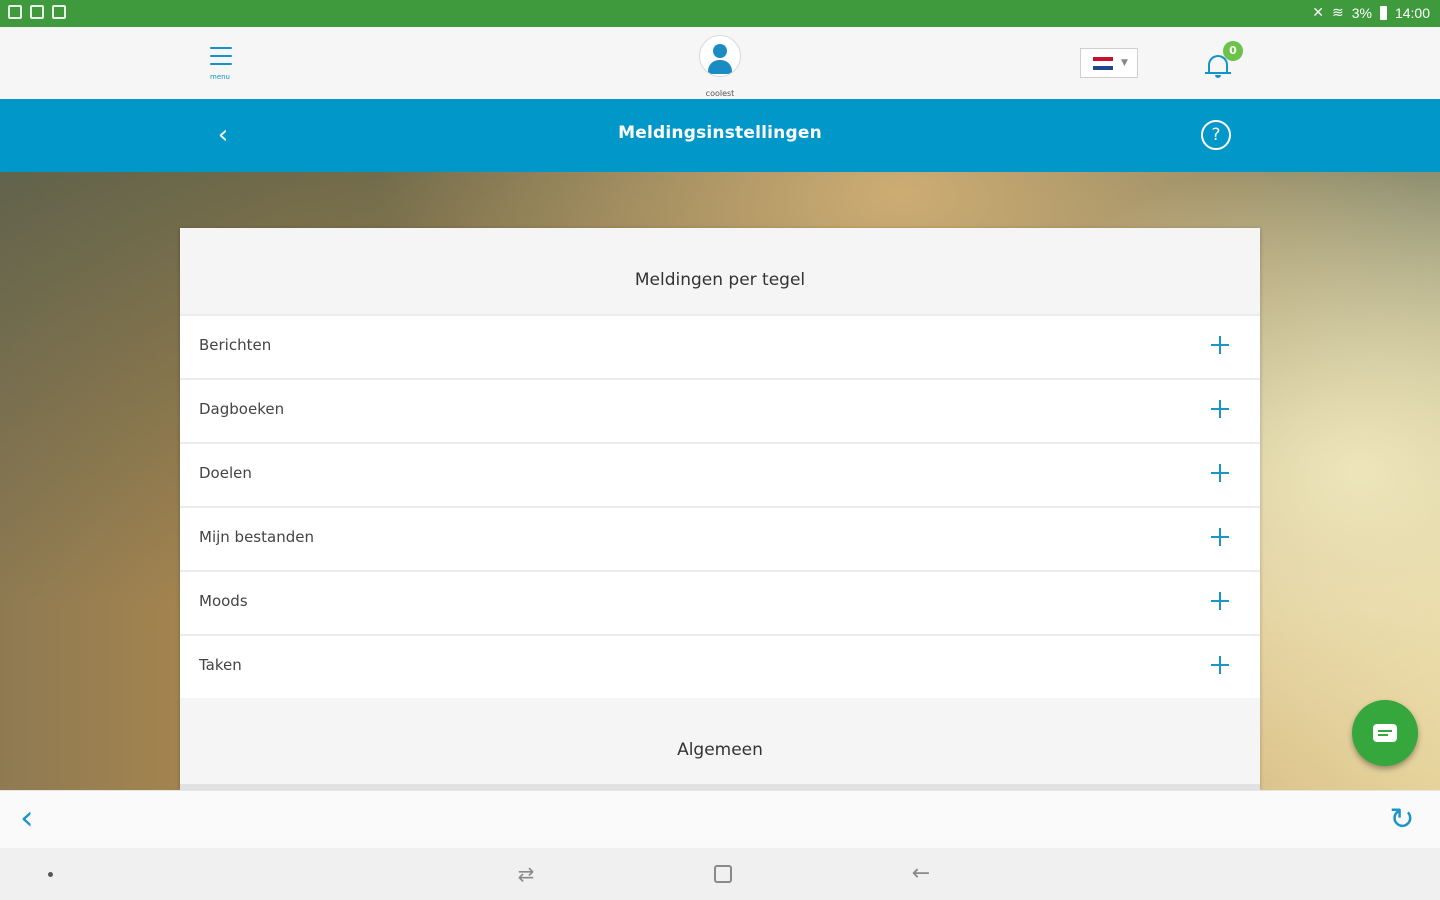 This screenshot has width=1440, height=900. What do you see at coordinates (220, 665) in the screenshot?
I see `setting-label: Taken` at bounding box center [220, 665].